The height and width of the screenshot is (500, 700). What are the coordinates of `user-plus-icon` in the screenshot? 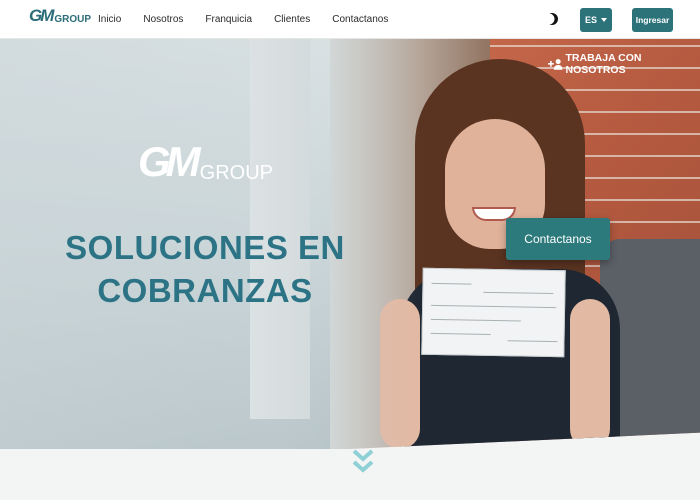 It's located at (555, 64).